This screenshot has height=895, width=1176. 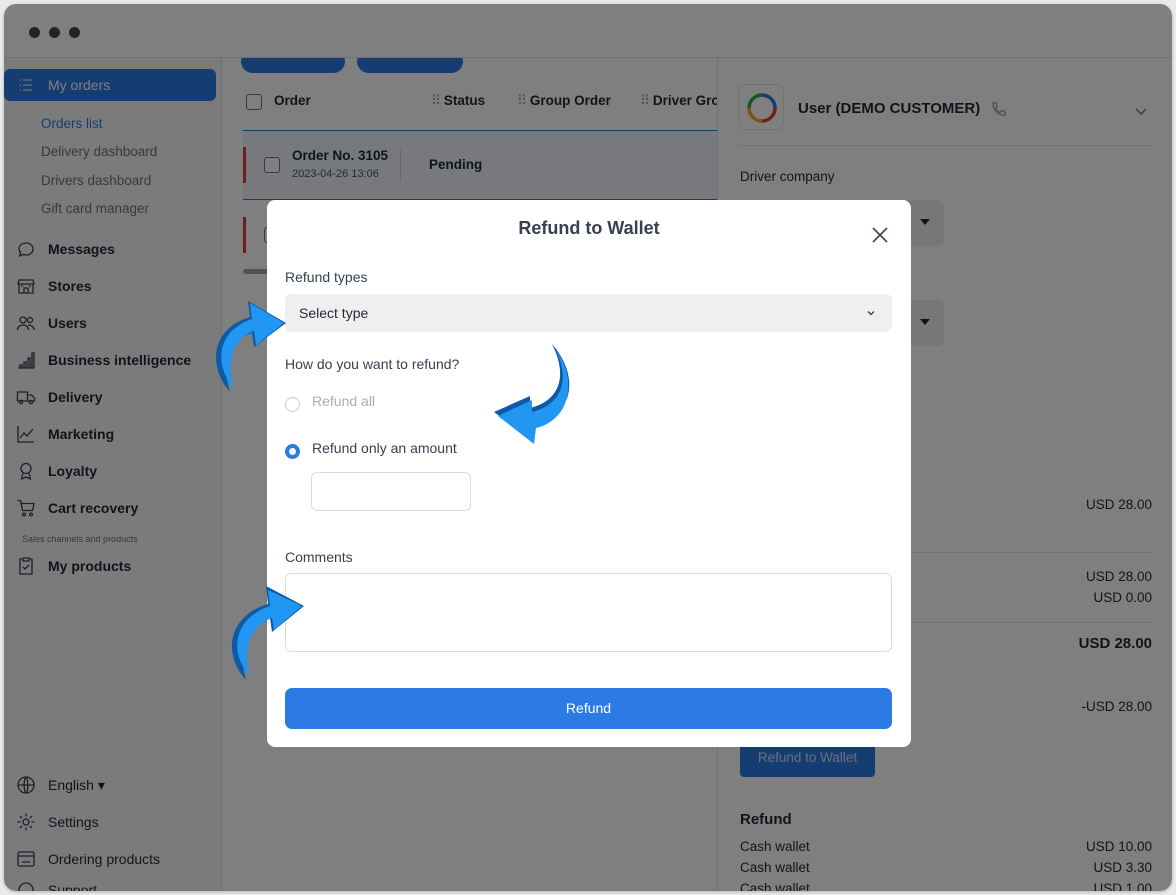 I want to click on refund-amount-input, so click(x=391, y=491).